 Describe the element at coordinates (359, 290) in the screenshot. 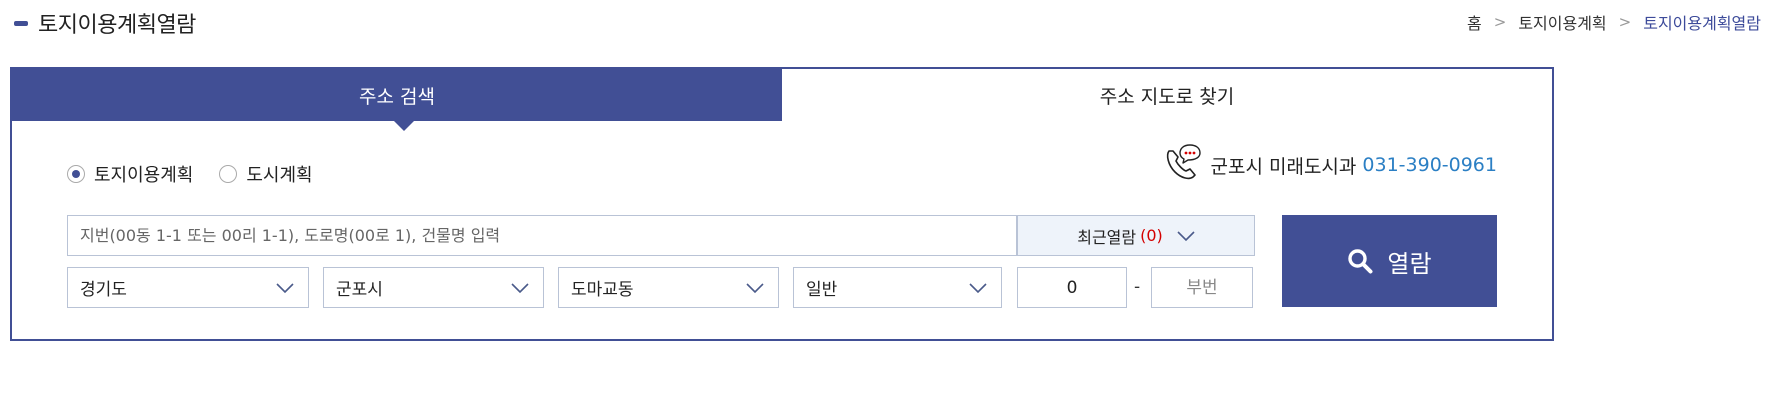

I see `city-select-value: 군포시` at that location.